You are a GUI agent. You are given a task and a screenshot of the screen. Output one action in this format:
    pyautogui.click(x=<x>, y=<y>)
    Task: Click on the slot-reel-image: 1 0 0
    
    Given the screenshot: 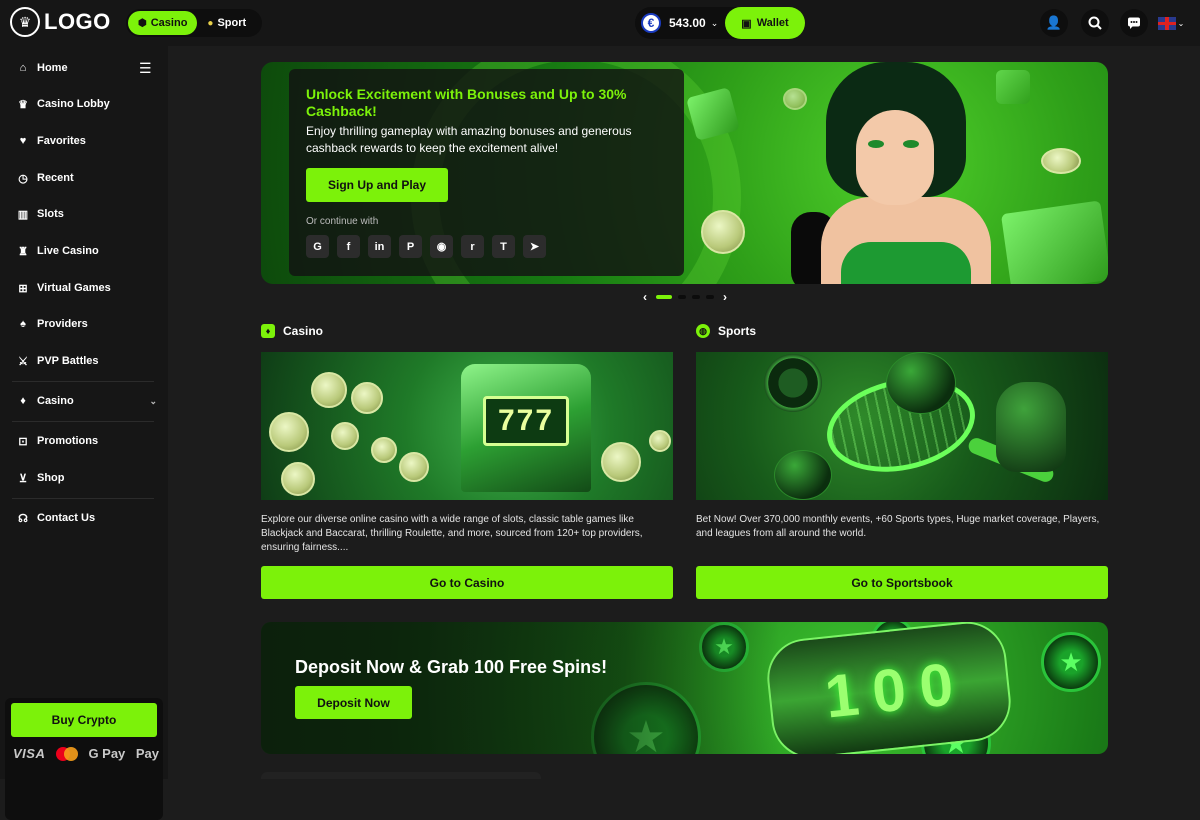 What is the action you would take?
    pyautogui.click(x=889, y=688)
    